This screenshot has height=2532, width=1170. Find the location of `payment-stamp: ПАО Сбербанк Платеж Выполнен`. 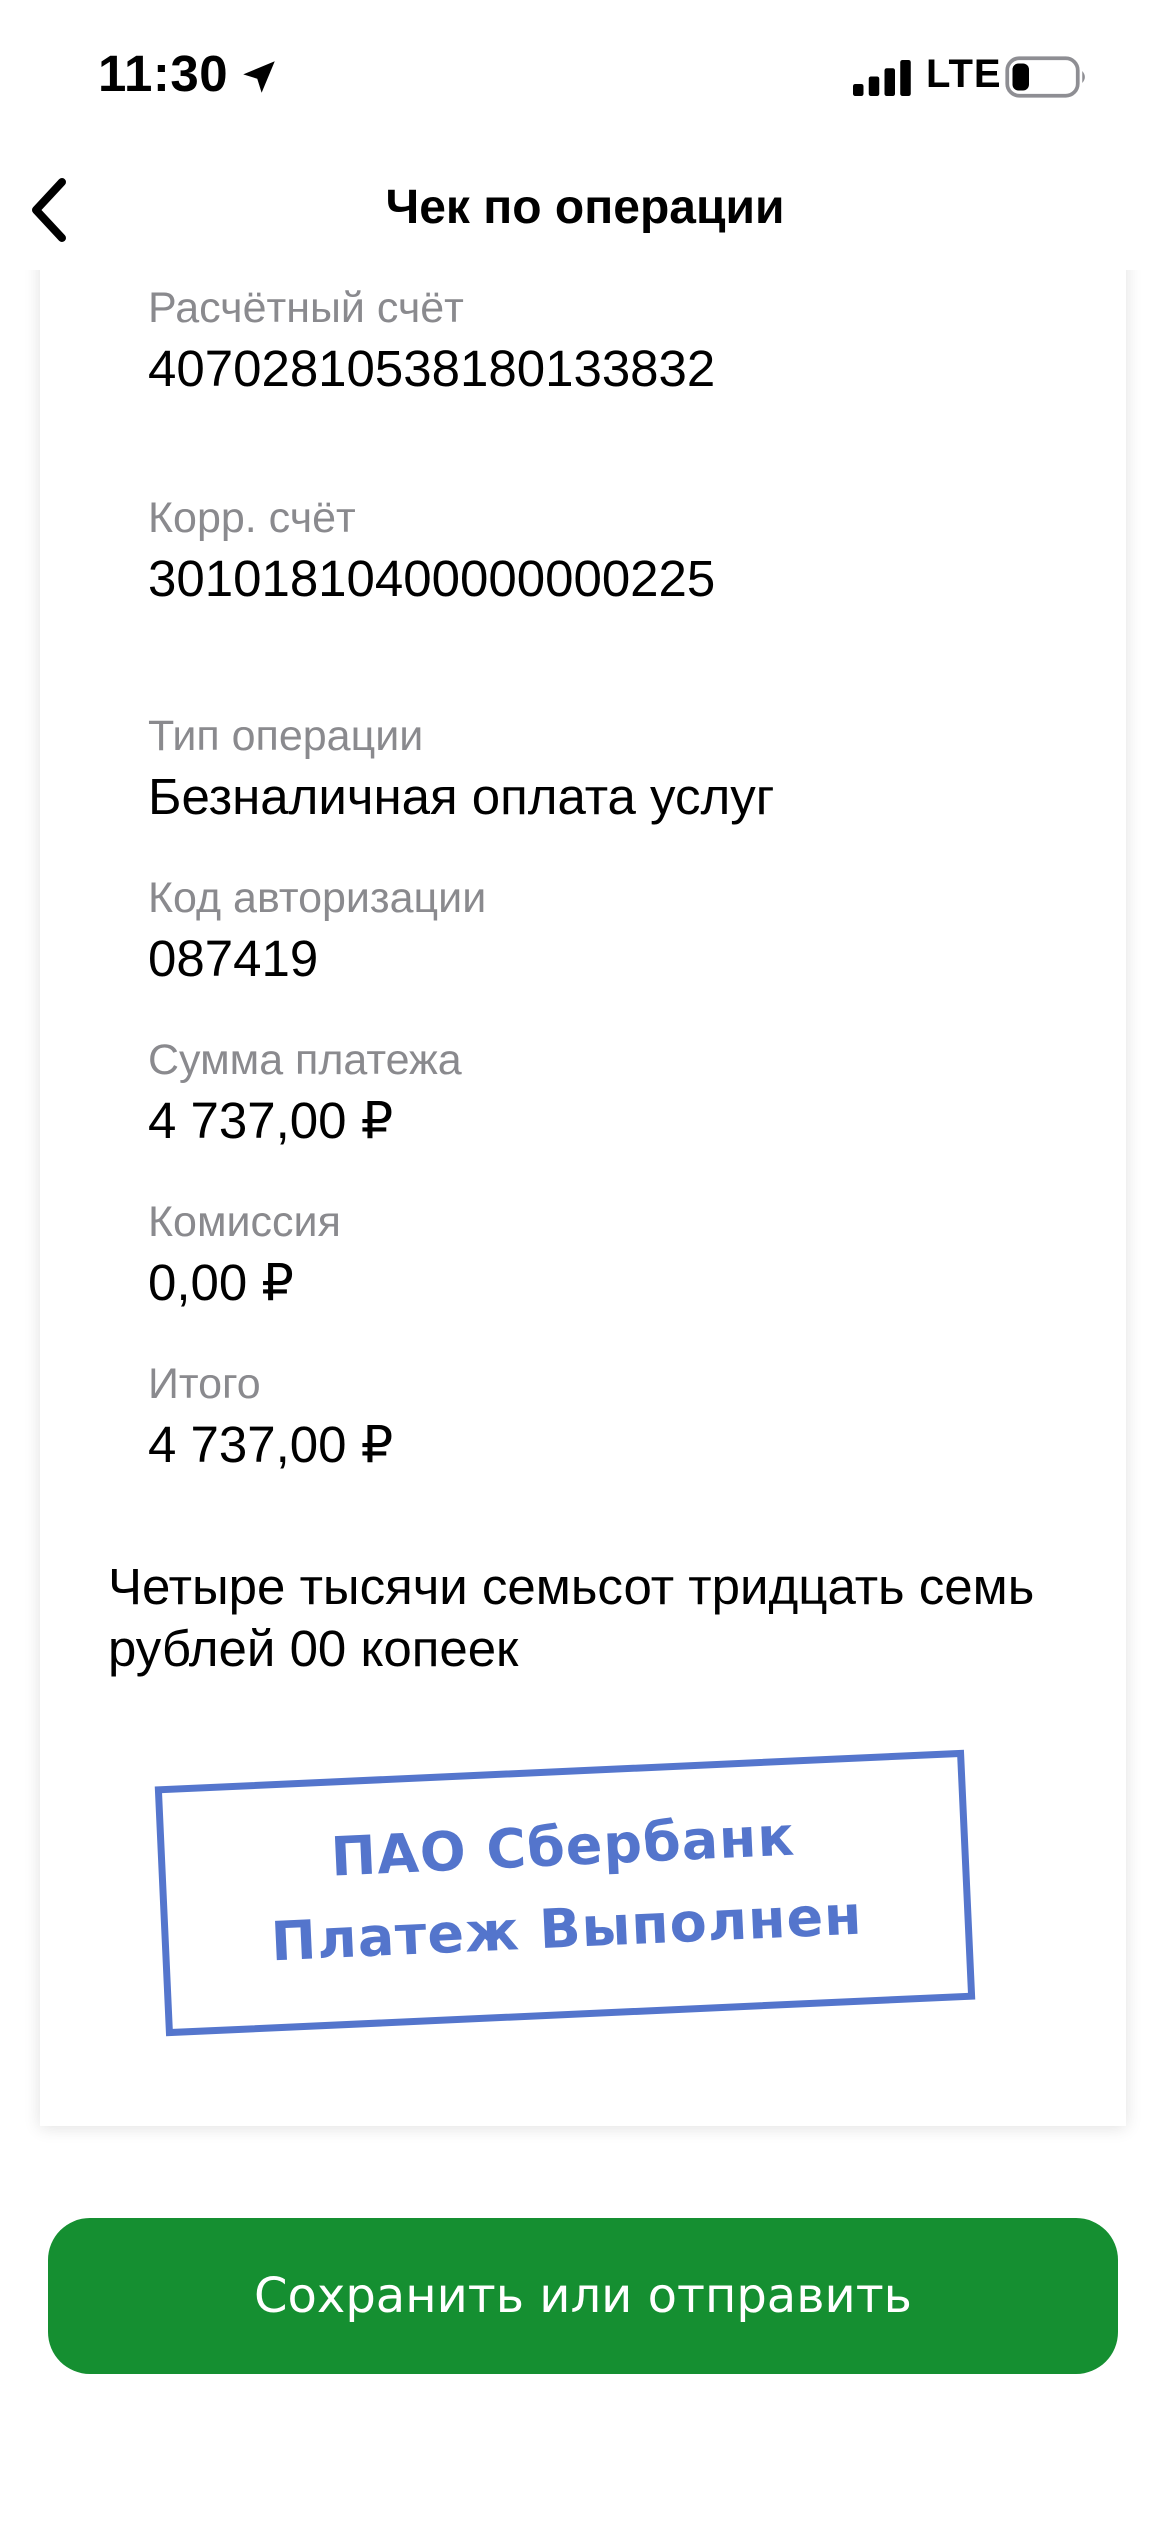

payment-stamp: ПАО Сбербанк Платеж Выполнен is located at coordinates (565, 1893).